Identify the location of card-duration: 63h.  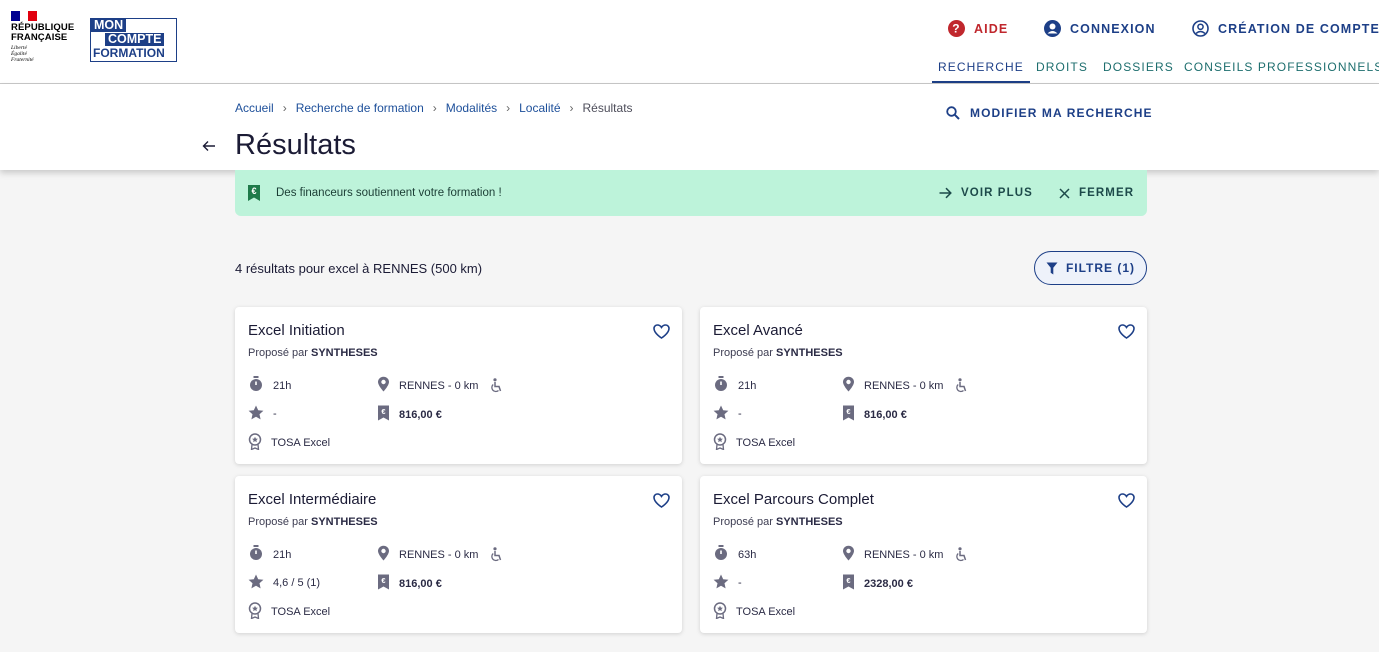
(734, 554).